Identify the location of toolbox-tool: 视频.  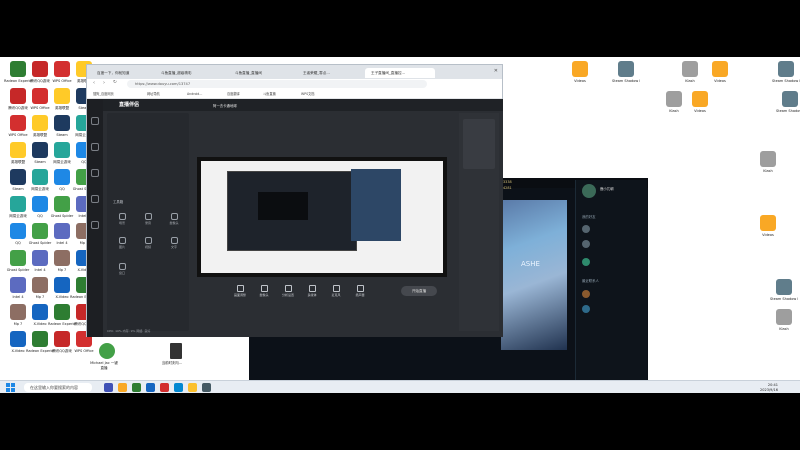
(148, 243).